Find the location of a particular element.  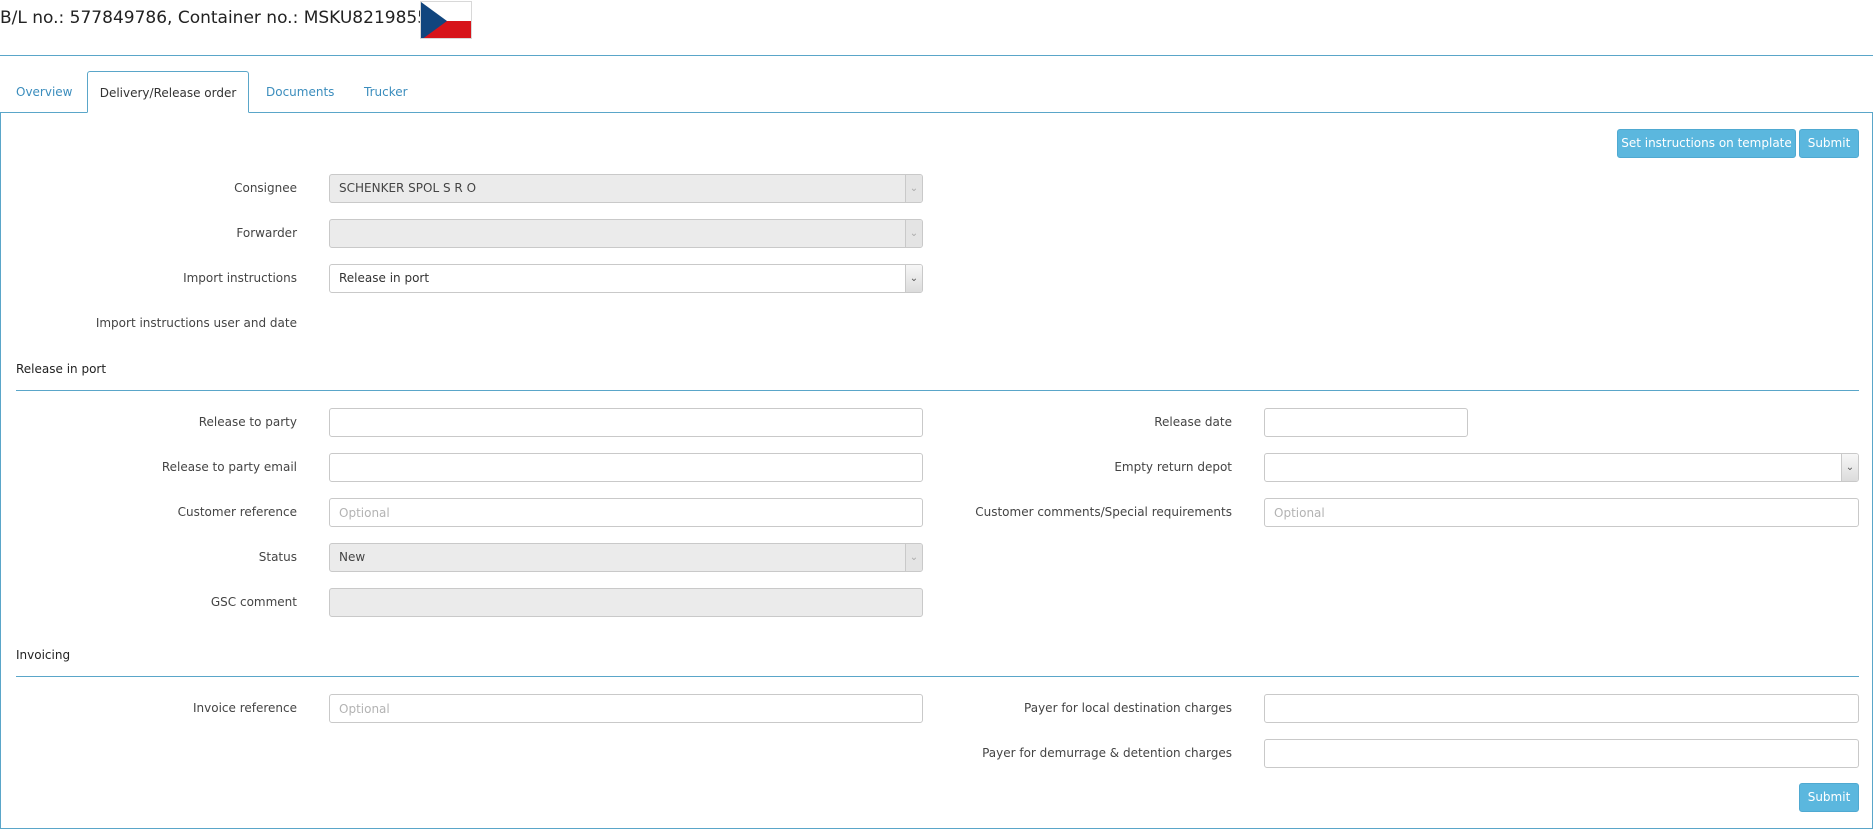

payer-local-input is located at coordinates (1561, 708).